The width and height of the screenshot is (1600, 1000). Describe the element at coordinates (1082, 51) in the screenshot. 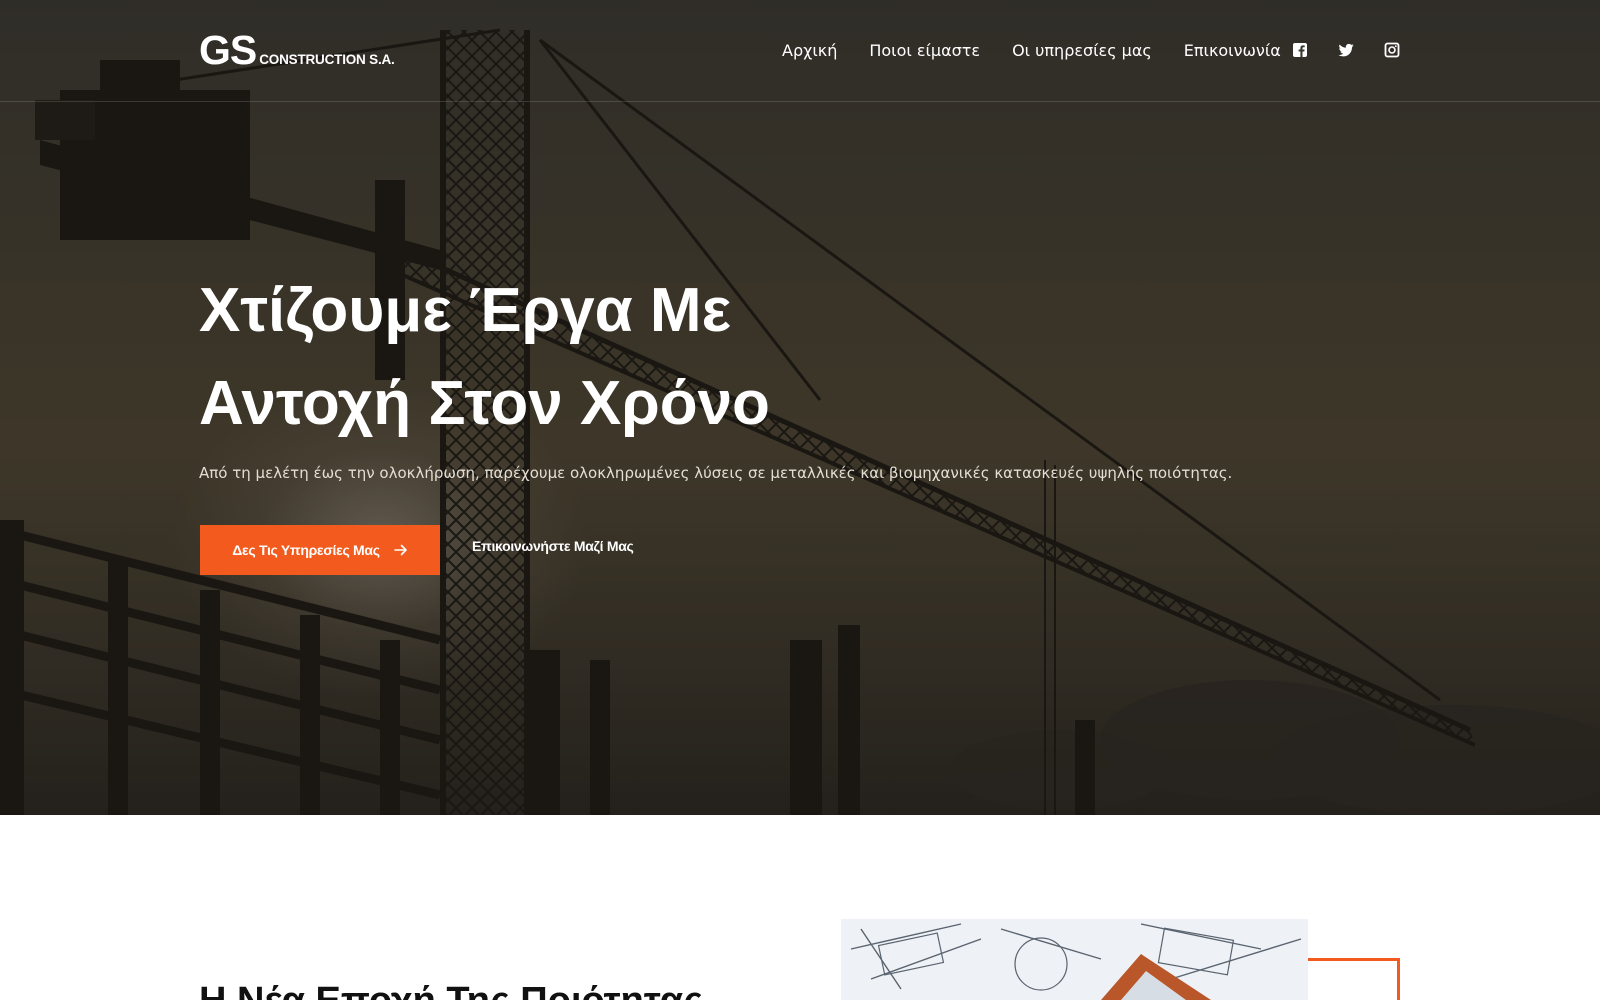

I see `nav-item-services: Οι υπηρεσίες μας` at that location.